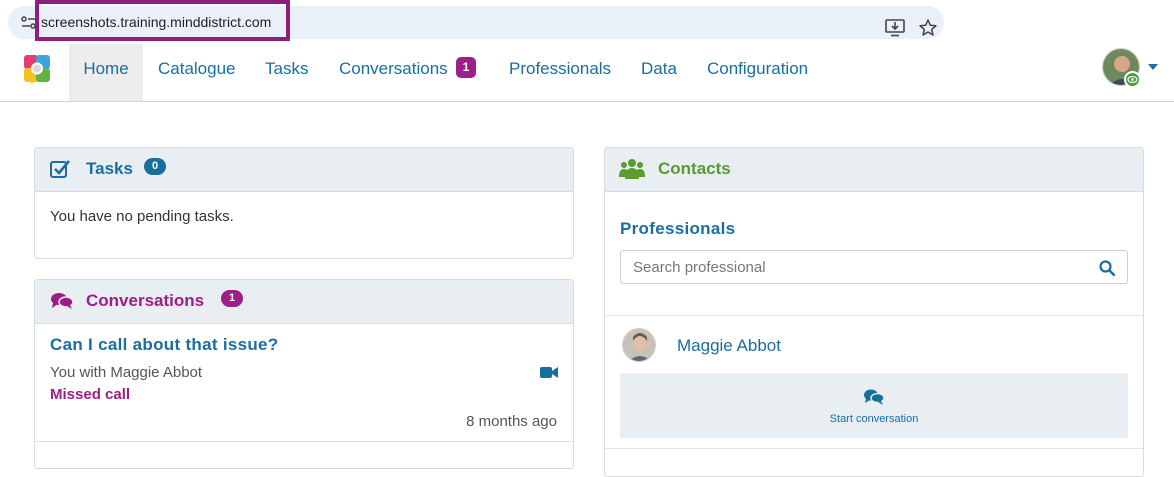  What do you see at coordinates (90, 394) in the screenshot?
I see `conversation-status: Missed call` at bounding box center [90, 394].